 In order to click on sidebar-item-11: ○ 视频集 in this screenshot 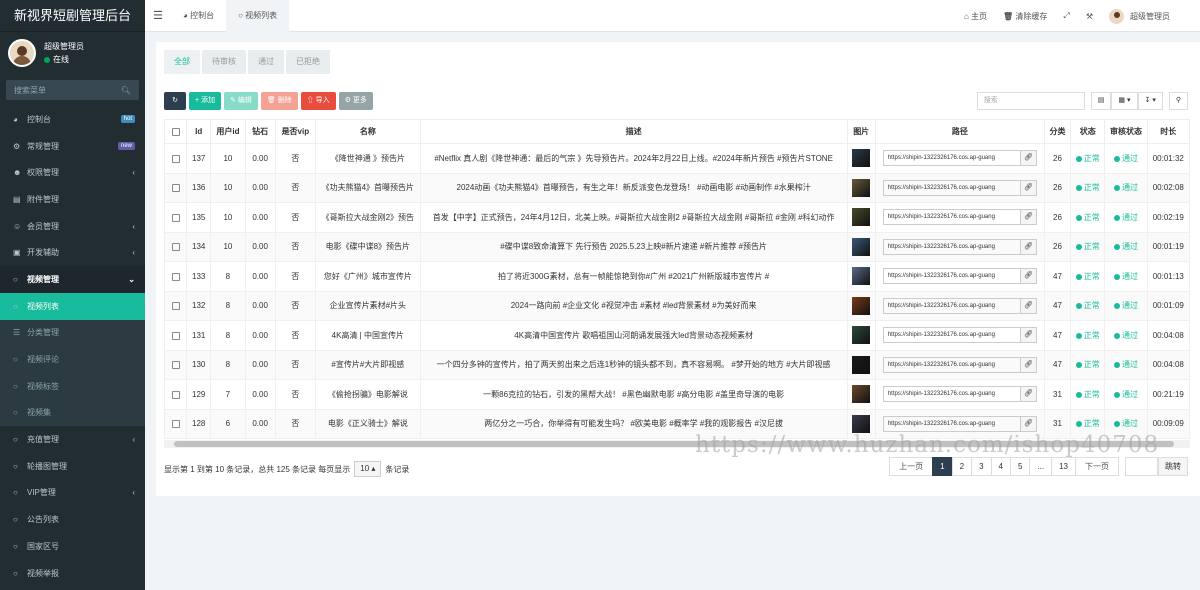, I will do `click(72, 413)`.